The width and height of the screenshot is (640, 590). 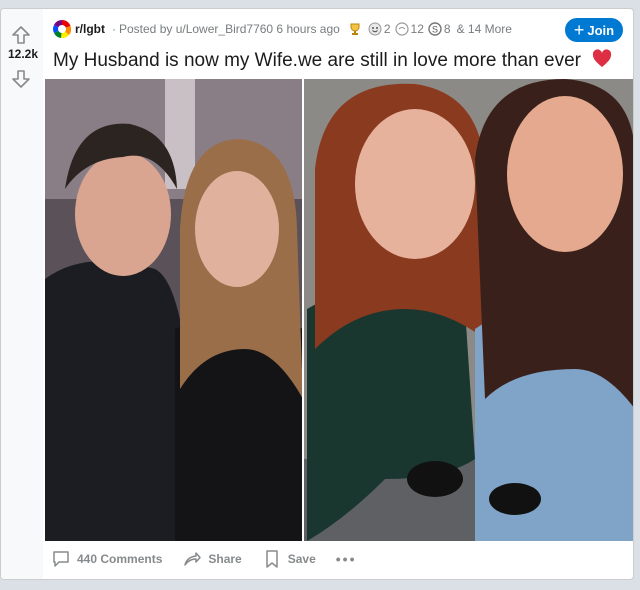 I want to click on silver-award-icon: 12, so click(x=409, y=29).